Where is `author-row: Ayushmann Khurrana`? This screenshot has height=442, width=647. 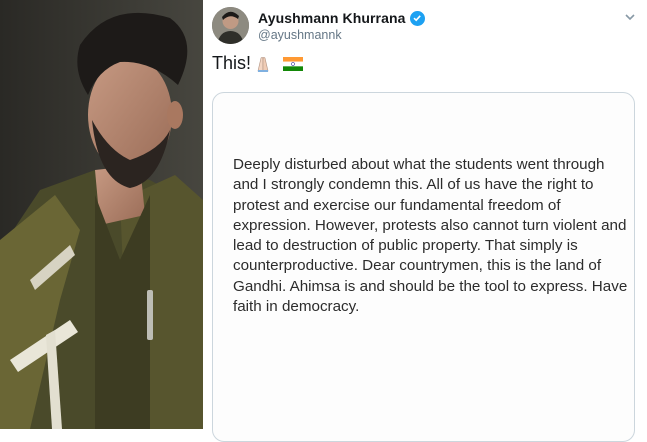
author-row: Ayushmann Khurrana is located at coordinates (341, 18).